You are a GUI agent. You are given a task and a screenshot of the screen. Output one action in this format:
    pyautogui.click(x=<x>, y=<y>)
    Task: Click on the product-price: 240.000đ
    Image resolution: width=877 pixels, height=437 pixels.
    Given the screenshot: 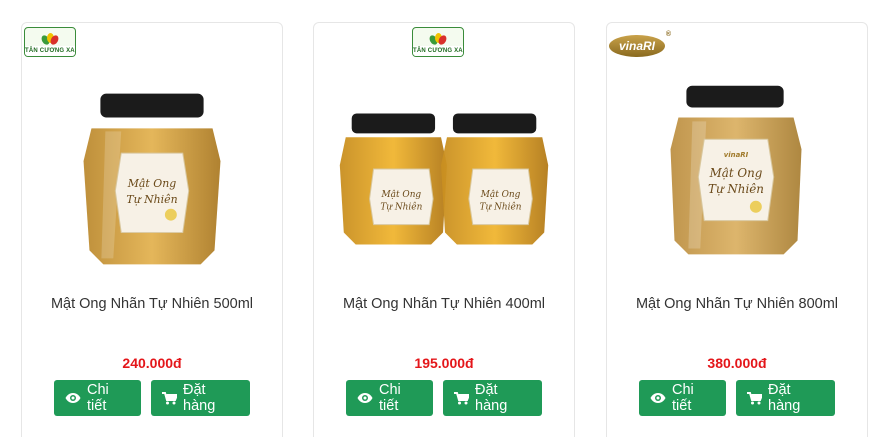 What is the action you would take?
    pyautogui.click(x=152, y=363)
    